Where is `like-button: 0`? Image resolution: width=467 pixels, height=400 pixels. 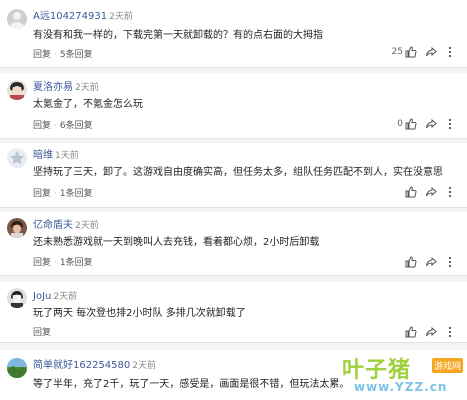
like-button: 0 is located at coordinates (407, 124).